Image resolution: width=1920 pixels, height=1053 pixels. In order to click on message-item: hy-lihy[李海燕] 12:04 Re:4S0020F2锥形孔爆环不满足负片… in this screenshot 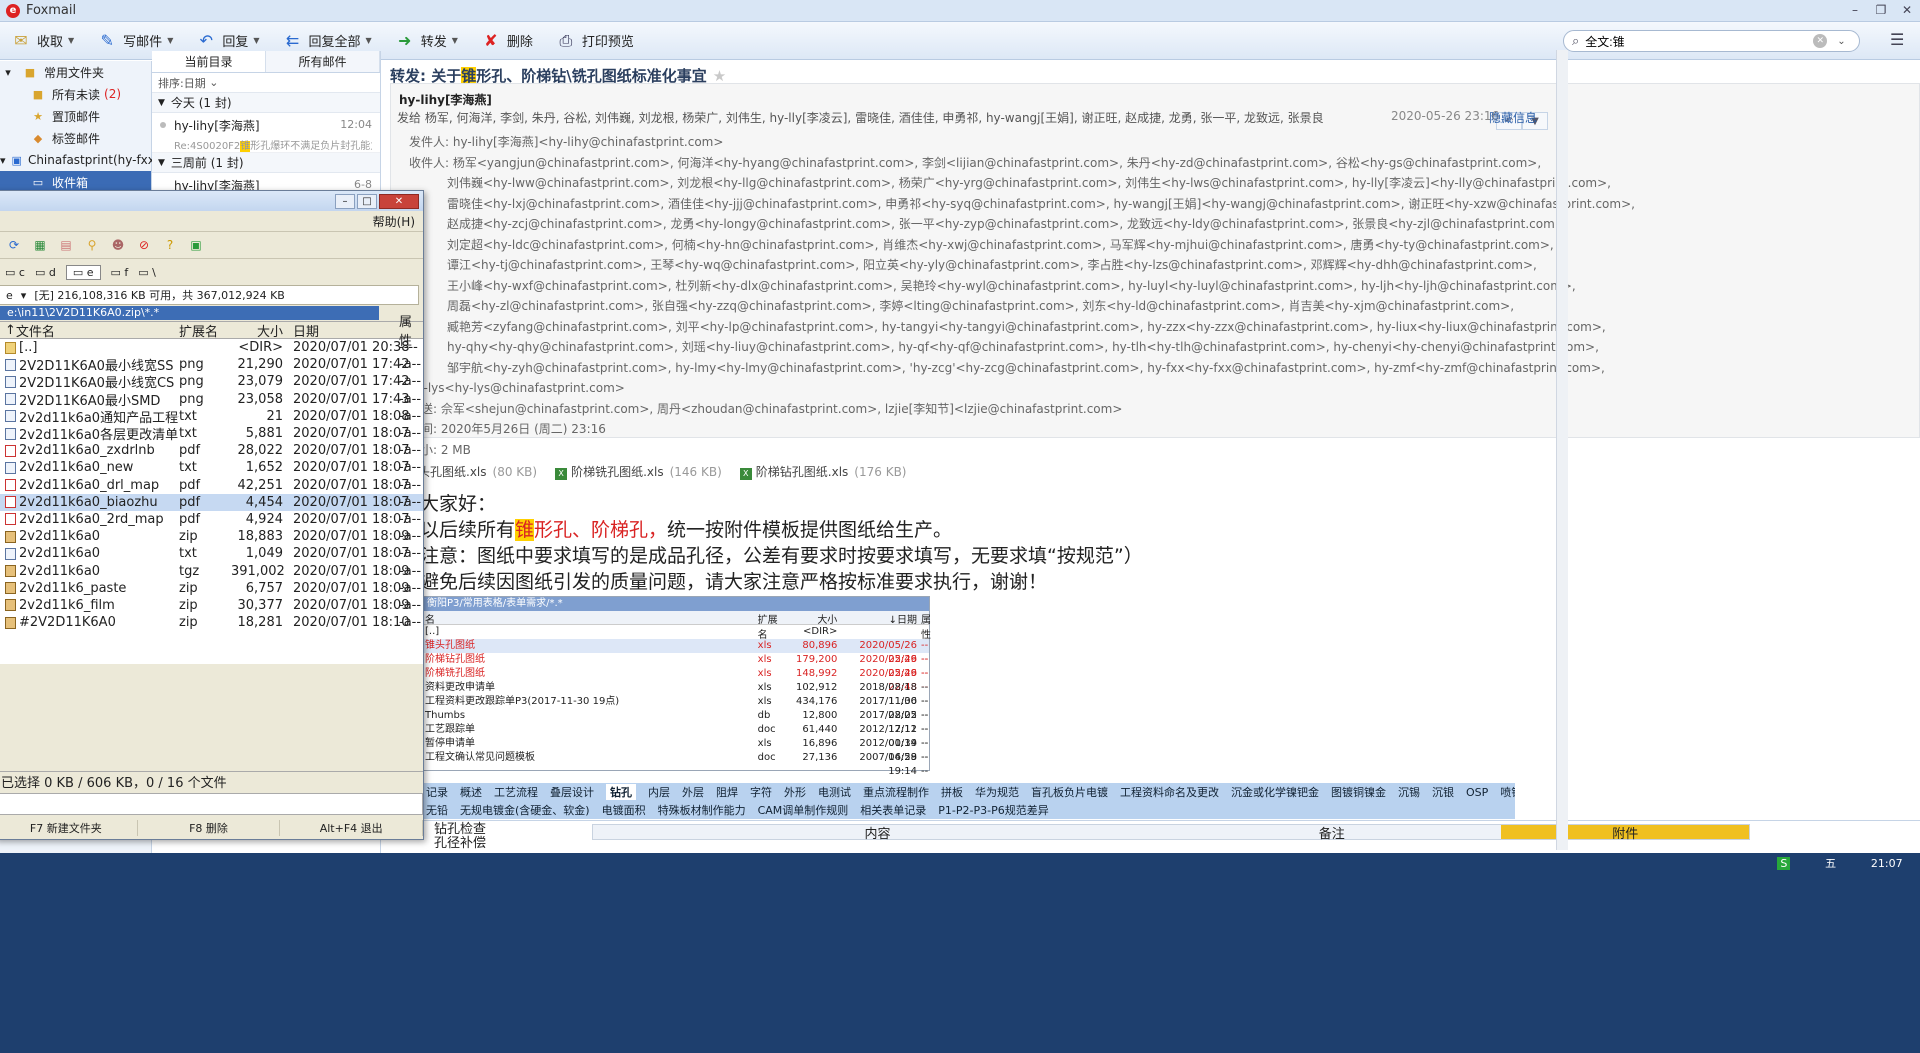, I will do `click(266, 133)`.